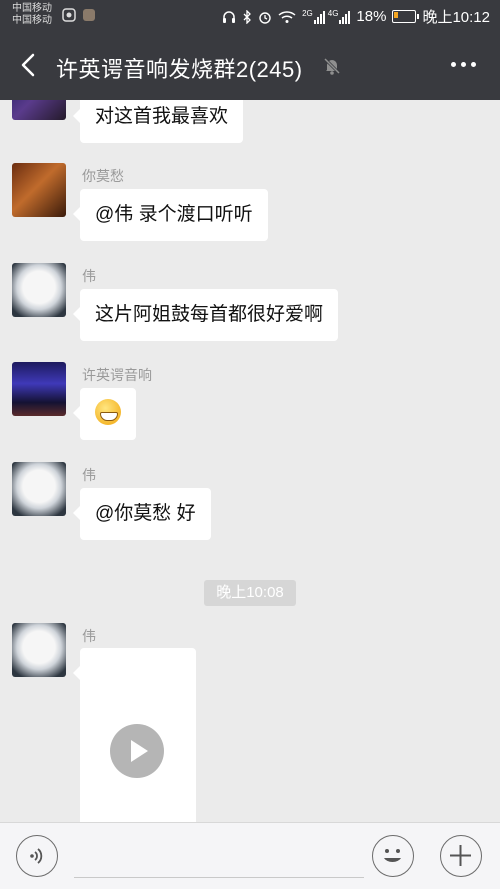  What do you see at coordinates (250, 593) in the screenshot?
I see `time-separator: 晚上10:08` at bounding box center [250, 593].